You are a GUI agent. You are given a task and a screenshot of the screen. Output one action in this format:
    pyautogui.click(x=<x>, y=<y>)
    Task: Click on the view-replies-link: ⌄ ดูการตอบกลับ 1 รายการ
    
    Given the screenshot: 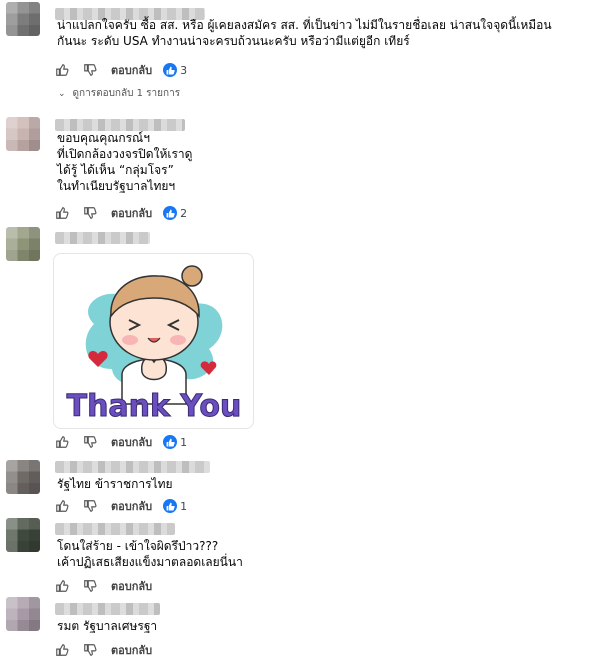 What is the action you would take?
    pyautogui.click(x=119, y=93)
    